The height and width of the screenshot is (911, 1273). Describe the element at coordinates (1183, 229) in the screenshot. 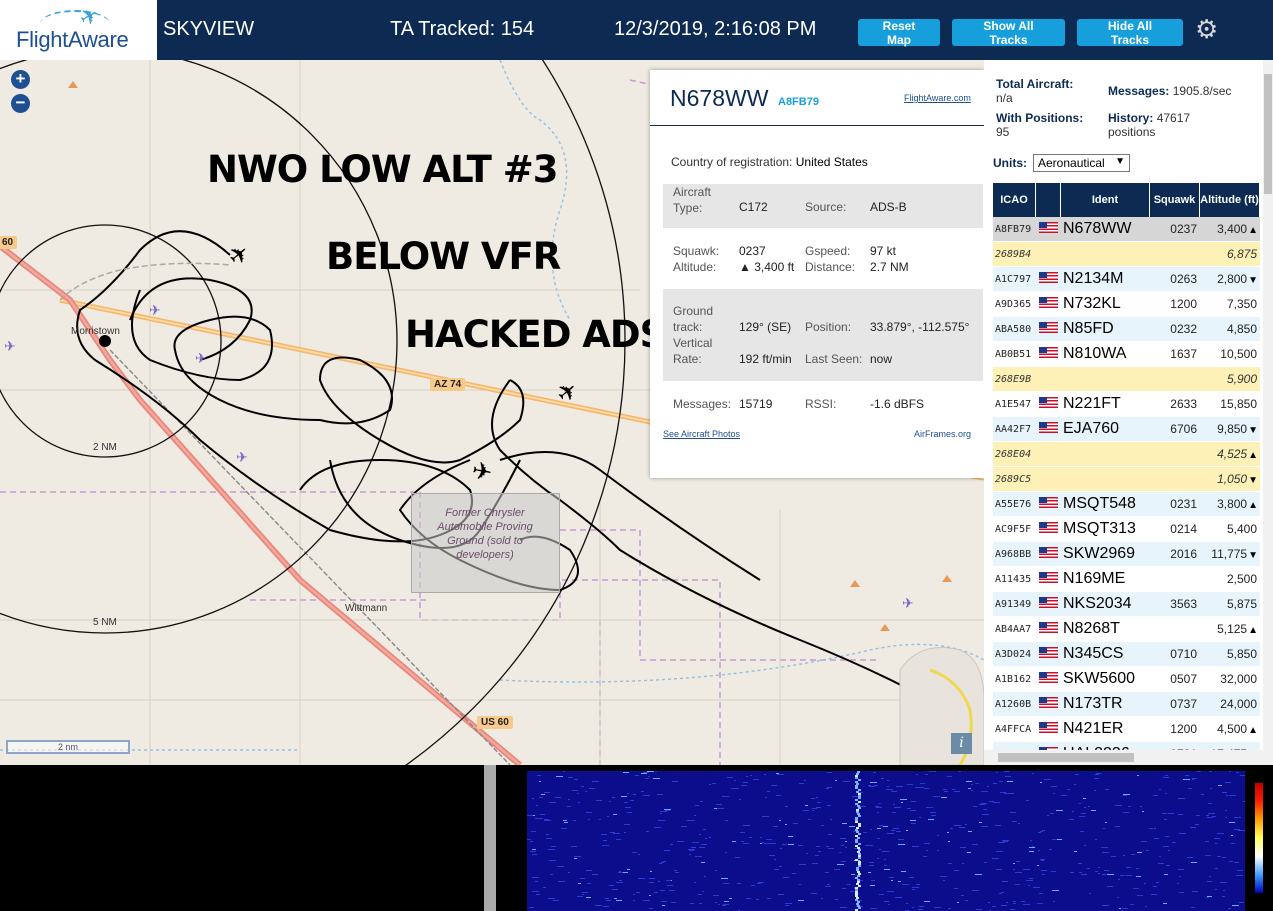

I see `cell-squawk: 0237` at that location.